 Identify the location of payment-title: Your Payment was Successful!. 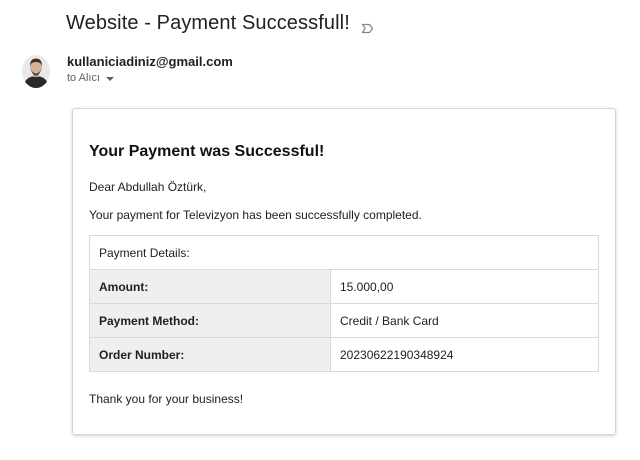
(207, 151).